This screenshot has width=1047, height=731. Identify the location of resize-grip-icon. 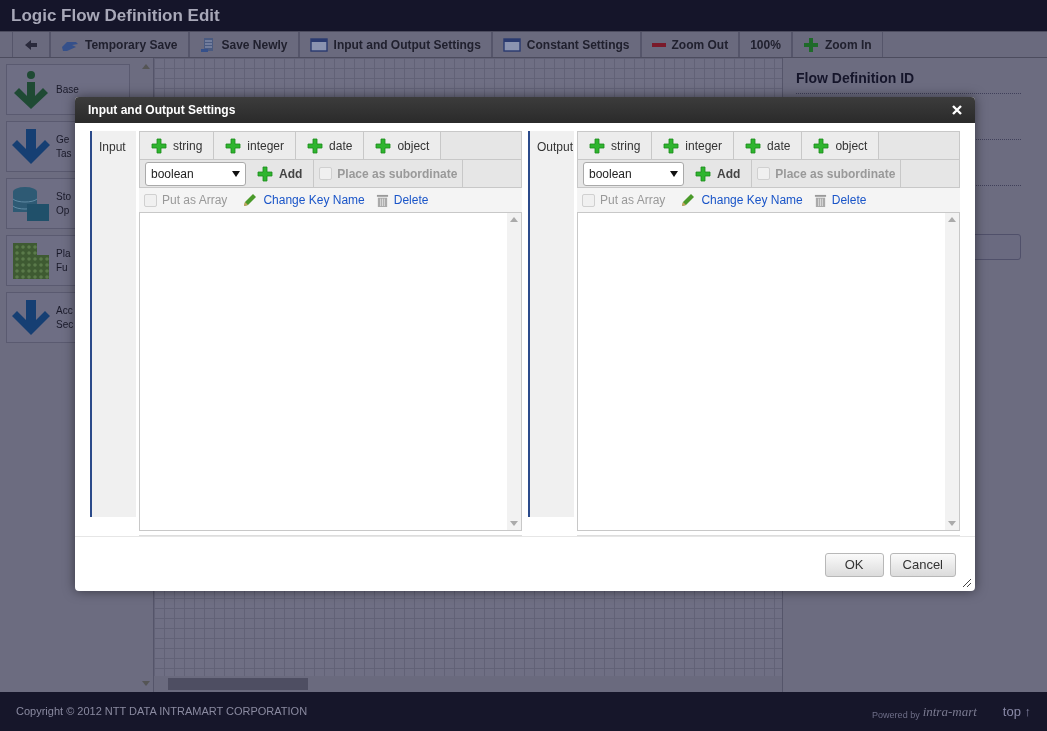
(966, 582).